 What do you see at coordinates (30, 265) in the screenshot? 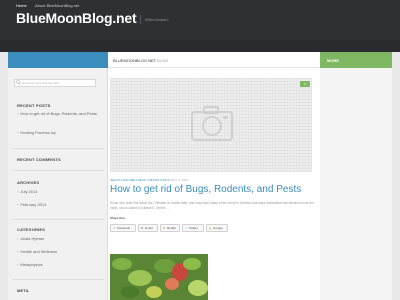
I see `category-item: › Metaphysics` at bounding box center [30, 265].